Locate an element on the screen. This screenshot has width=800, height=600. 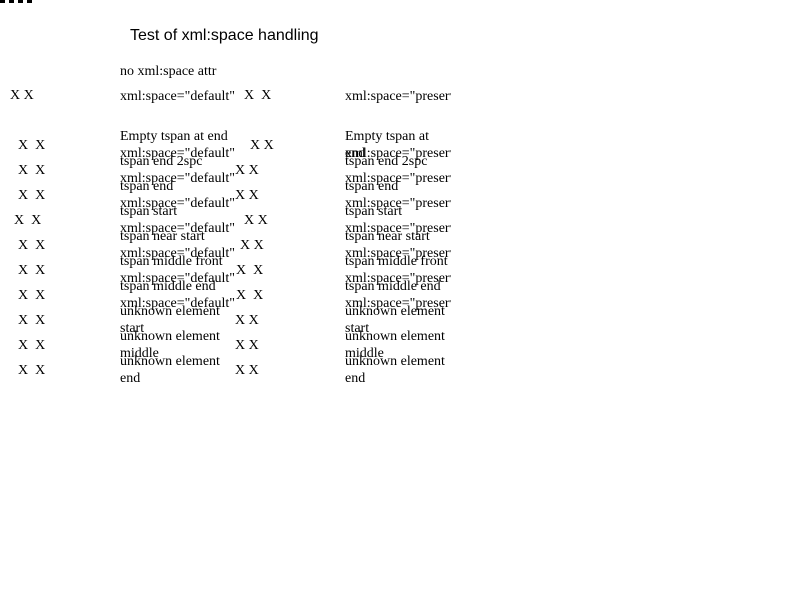
row-col1-text: tspan end 2spc is located at coordinates (161, 161).